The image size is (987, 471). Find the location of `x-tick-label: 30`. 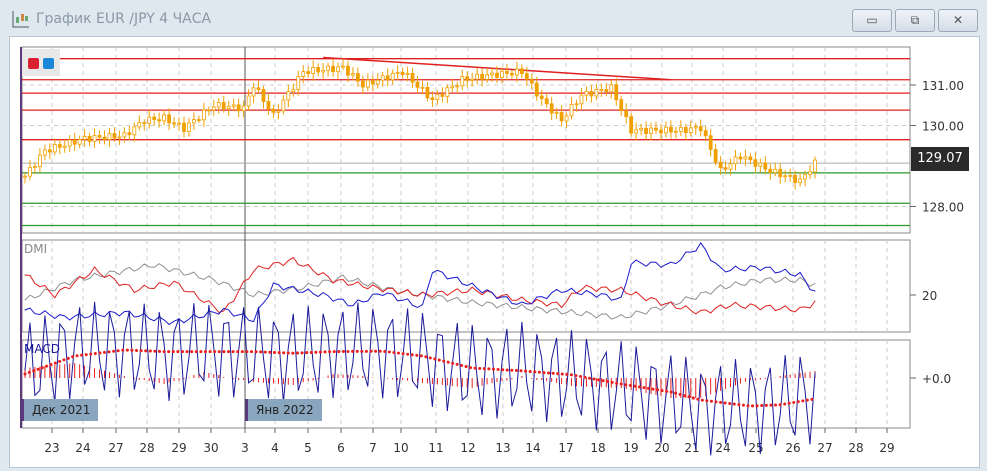

x-tick-label: 30 is located at coordinates (210, 448).